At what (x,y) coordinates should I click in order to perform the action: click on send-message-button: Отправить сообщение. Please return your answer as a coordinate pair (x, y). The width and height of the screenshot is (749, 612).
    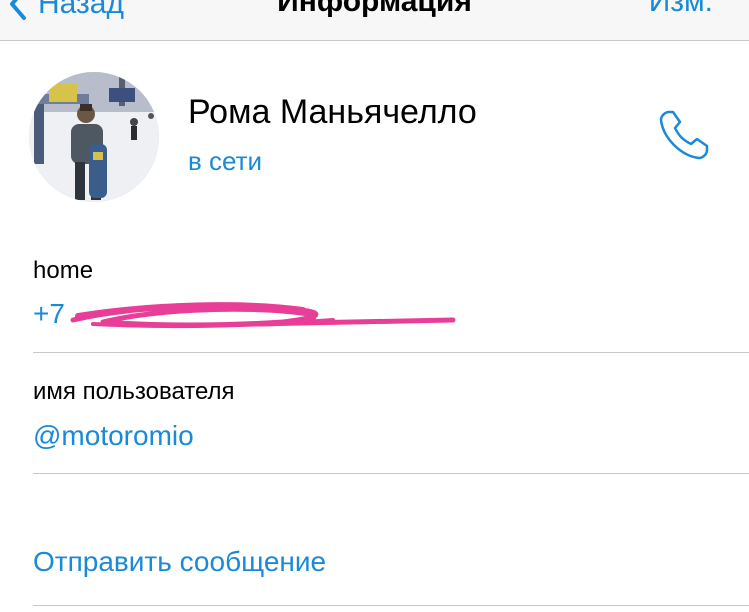
    Looking at the image, I should click on (179, 562).